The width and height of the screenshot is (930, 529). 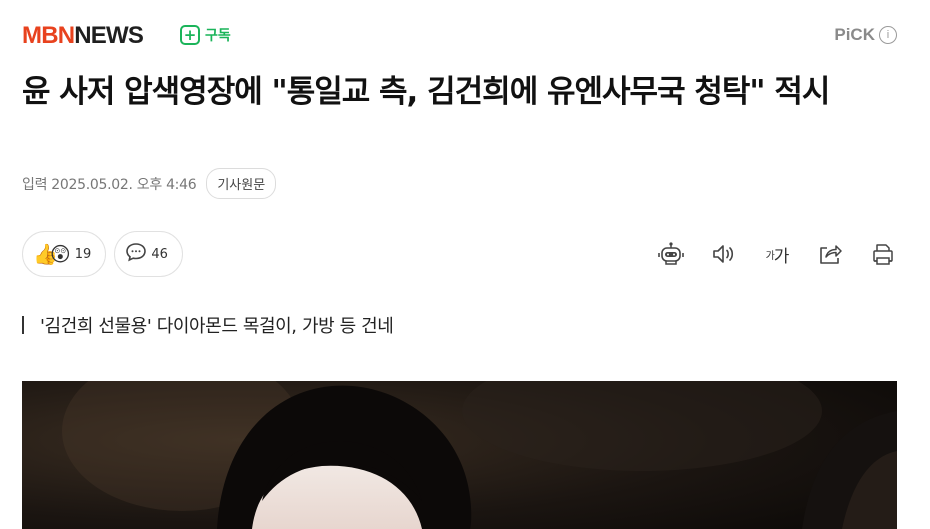 I want to click on summary-text: '김건희 선물용' 다이아몬드 목걸이, 가방 등 건네, so click(x=217, y=326).